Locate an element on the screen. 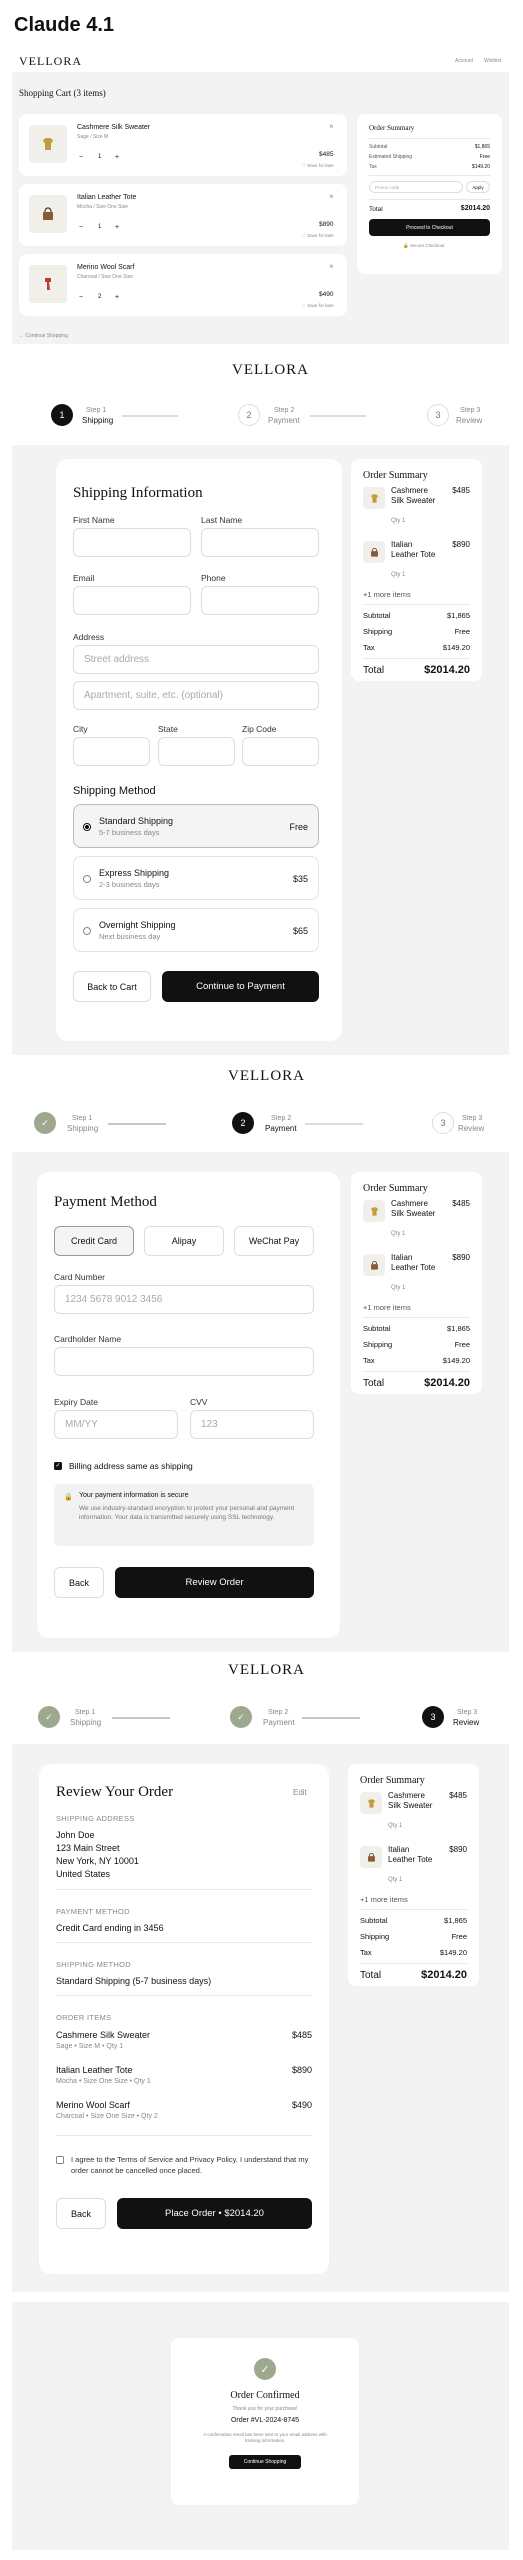 This screenshot has height=2560, width=523. tab-credit-card: Credit Card is located at coordinates (94, 1241).